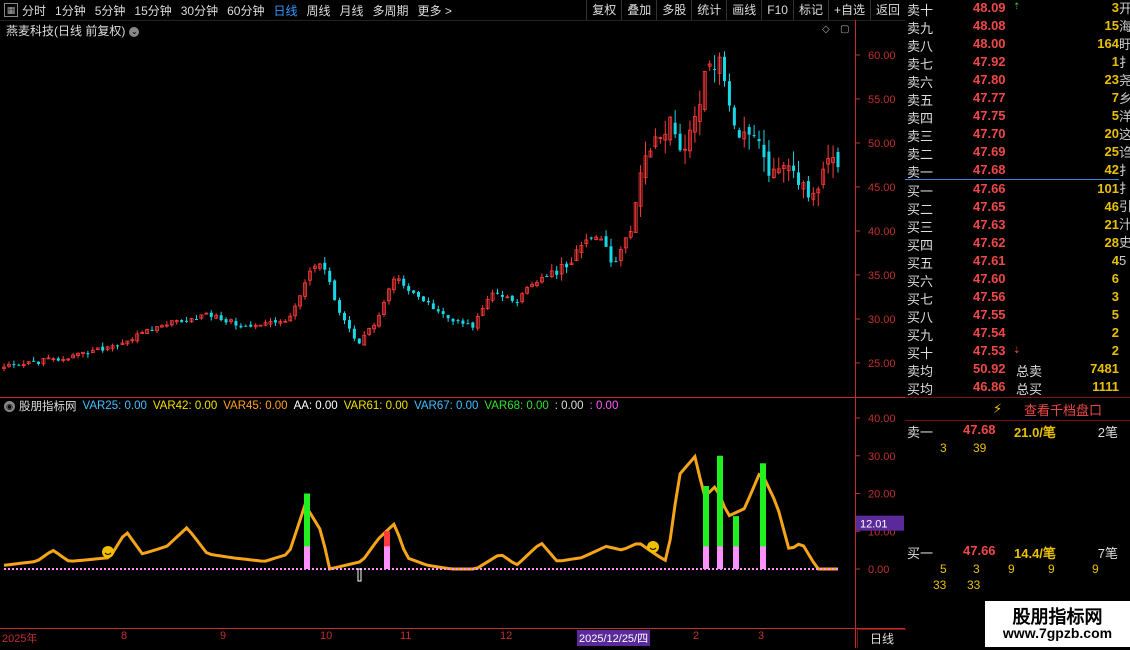 The width and height of the screenshot is (1130, 650). I want to click on level-label: 买十, so click(920, 353).